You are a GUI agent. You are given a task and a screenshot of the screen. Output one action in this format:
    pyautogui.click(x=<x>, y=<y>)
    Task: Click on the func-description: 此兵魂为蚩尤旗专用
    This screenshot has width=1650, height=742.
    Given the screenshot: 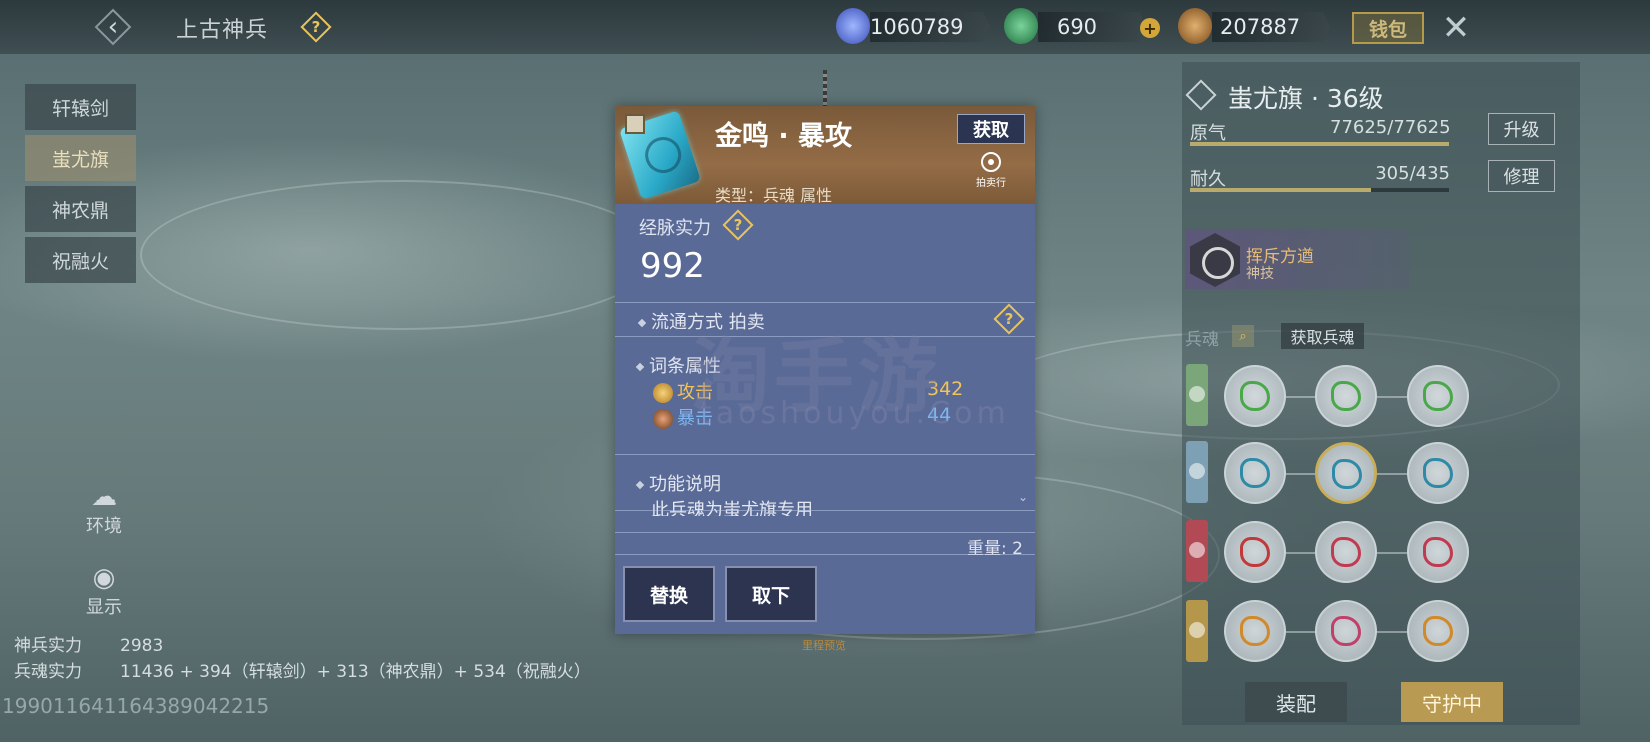 What is the action you would take?
    pyautogui.click(x=831, y=506)
    